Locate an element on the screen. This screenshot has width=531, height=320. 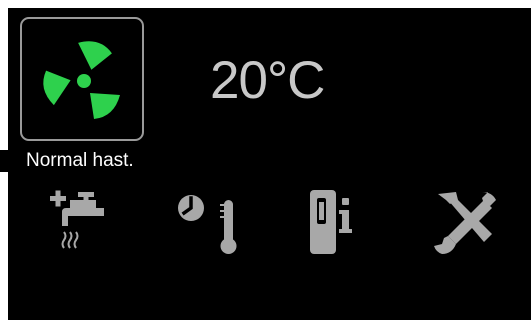
schedule-temperature-button is located at coordinates (212, 222).